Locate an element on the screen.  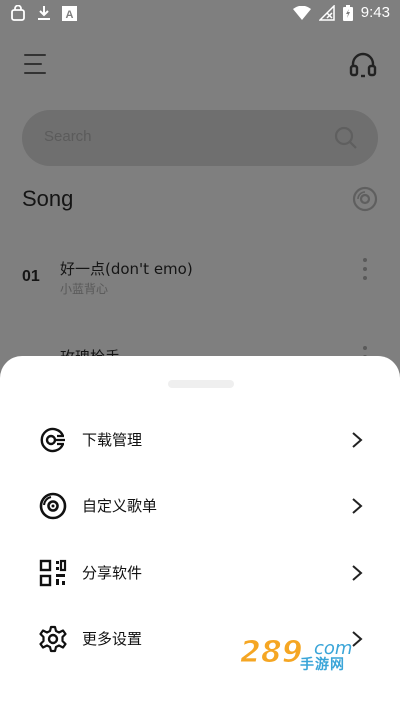
svg-text: A is located at coordinates (70, 15).